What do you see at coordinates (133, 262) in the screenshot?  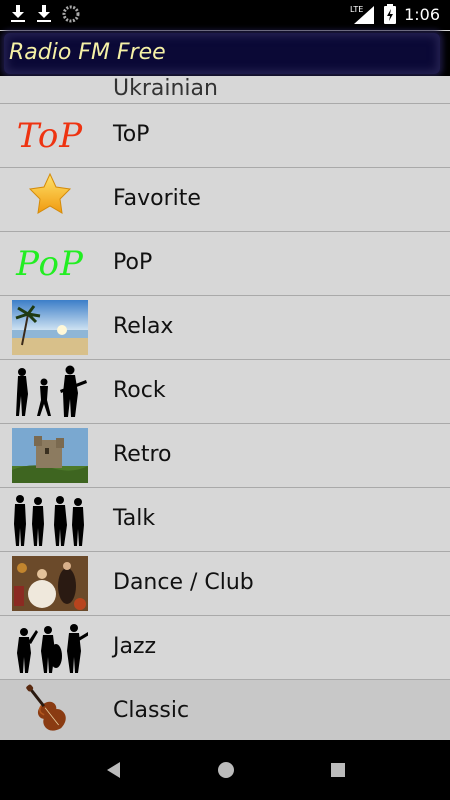 I see `list-item-label: PoP` at bounding box center [133, 262].